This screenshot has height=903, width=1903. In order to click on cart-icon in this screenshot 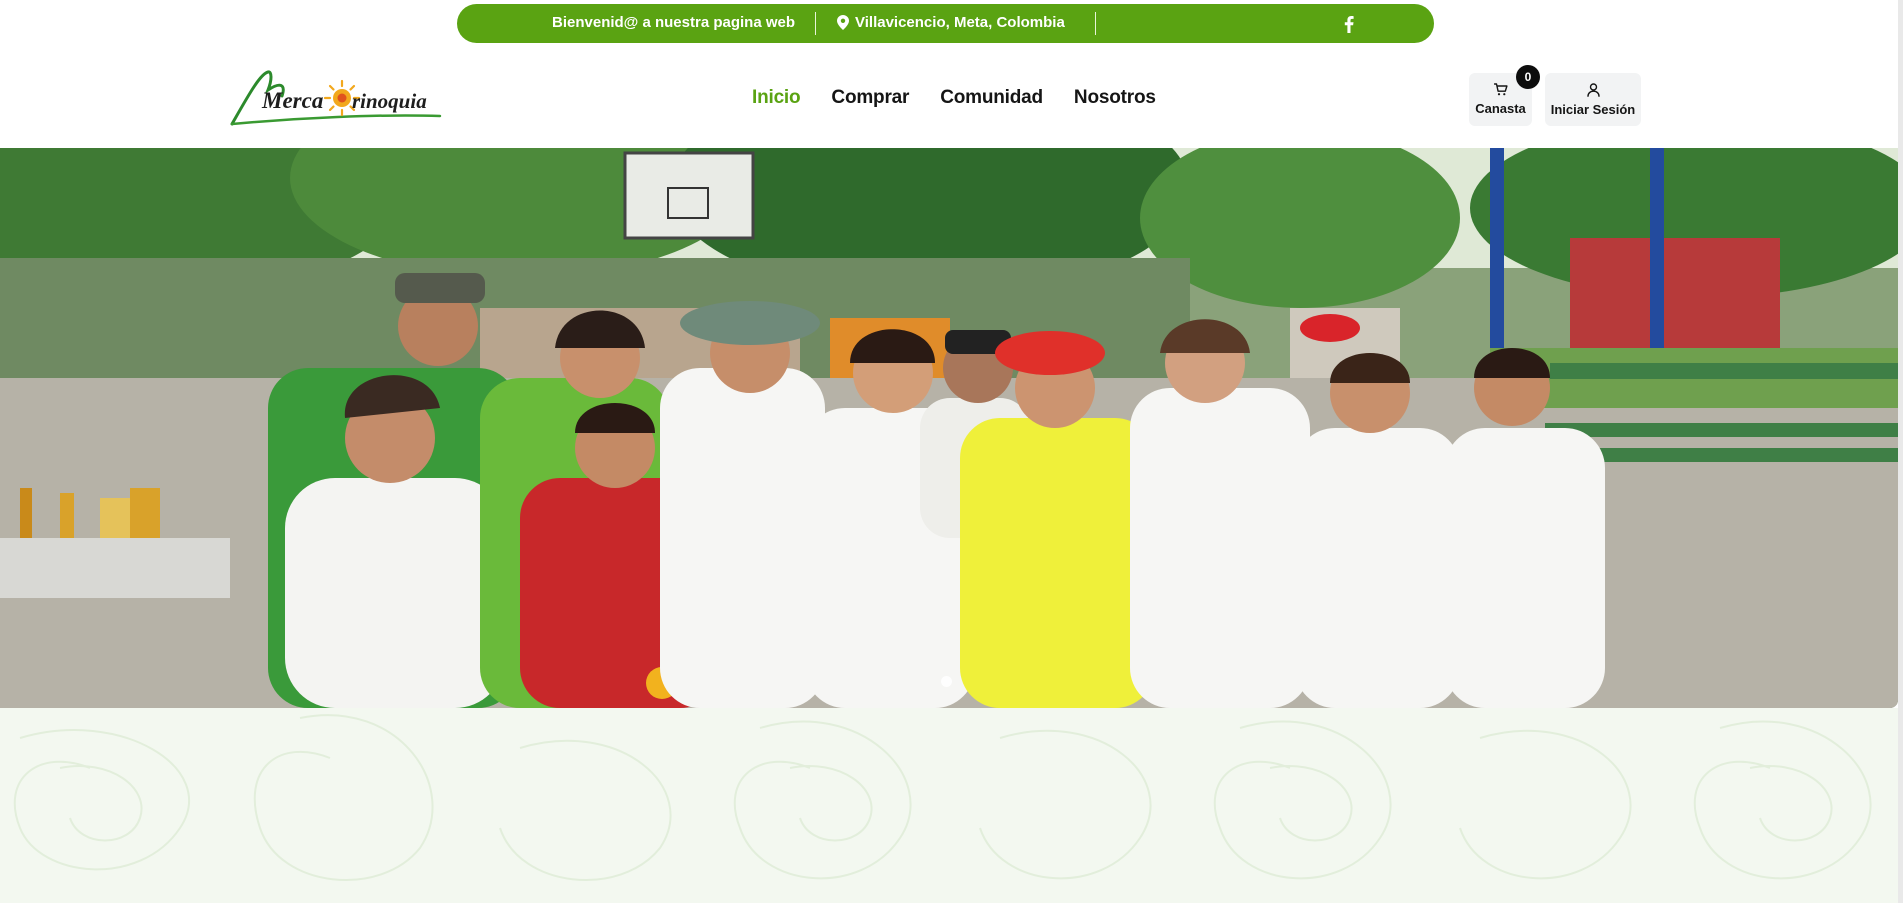, I will do `click(1500, 89)`.